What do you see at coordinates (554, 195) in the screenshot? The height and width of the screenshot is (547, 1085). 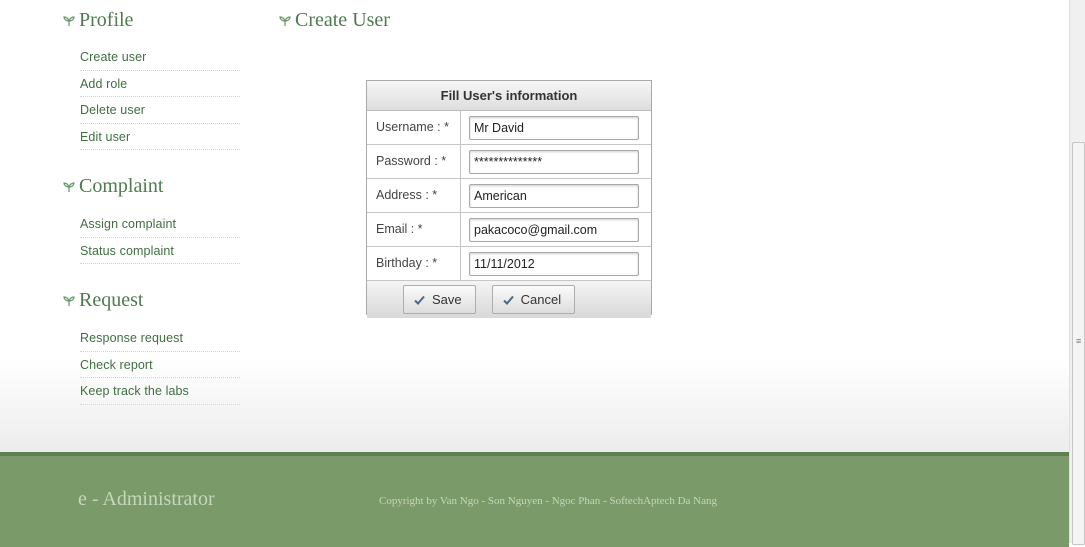 I see `address-field` at bounding box center [554, 195].